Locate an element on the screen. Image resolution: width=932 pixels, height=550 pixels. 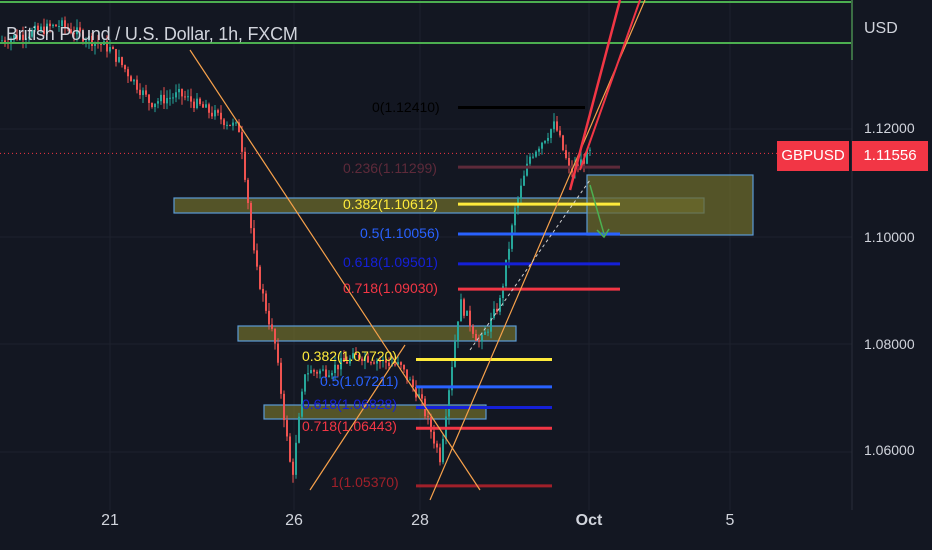
time-tick-2: 26 is located at coordinates (294, 520).